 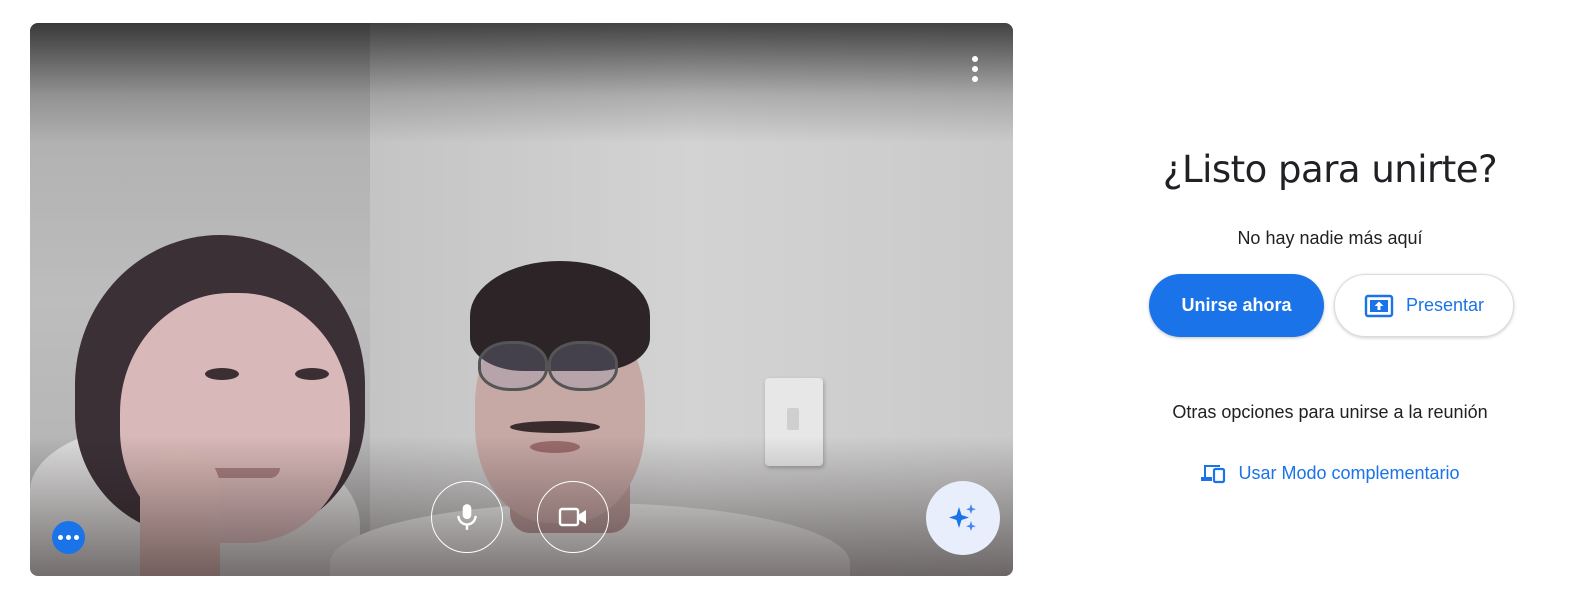 I want to click on microphone-icon, so click(x=467, y=517).